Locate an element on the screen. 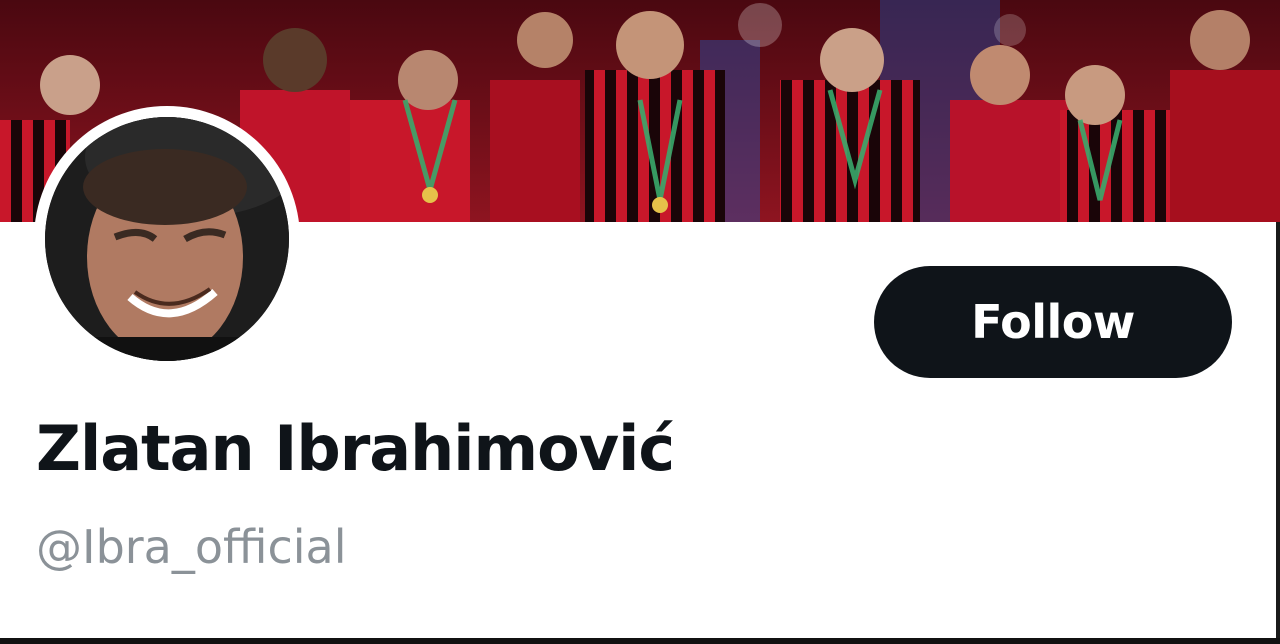  profile-display-name: Zlatan Ibrahimović is located at coordinates (355, 448).